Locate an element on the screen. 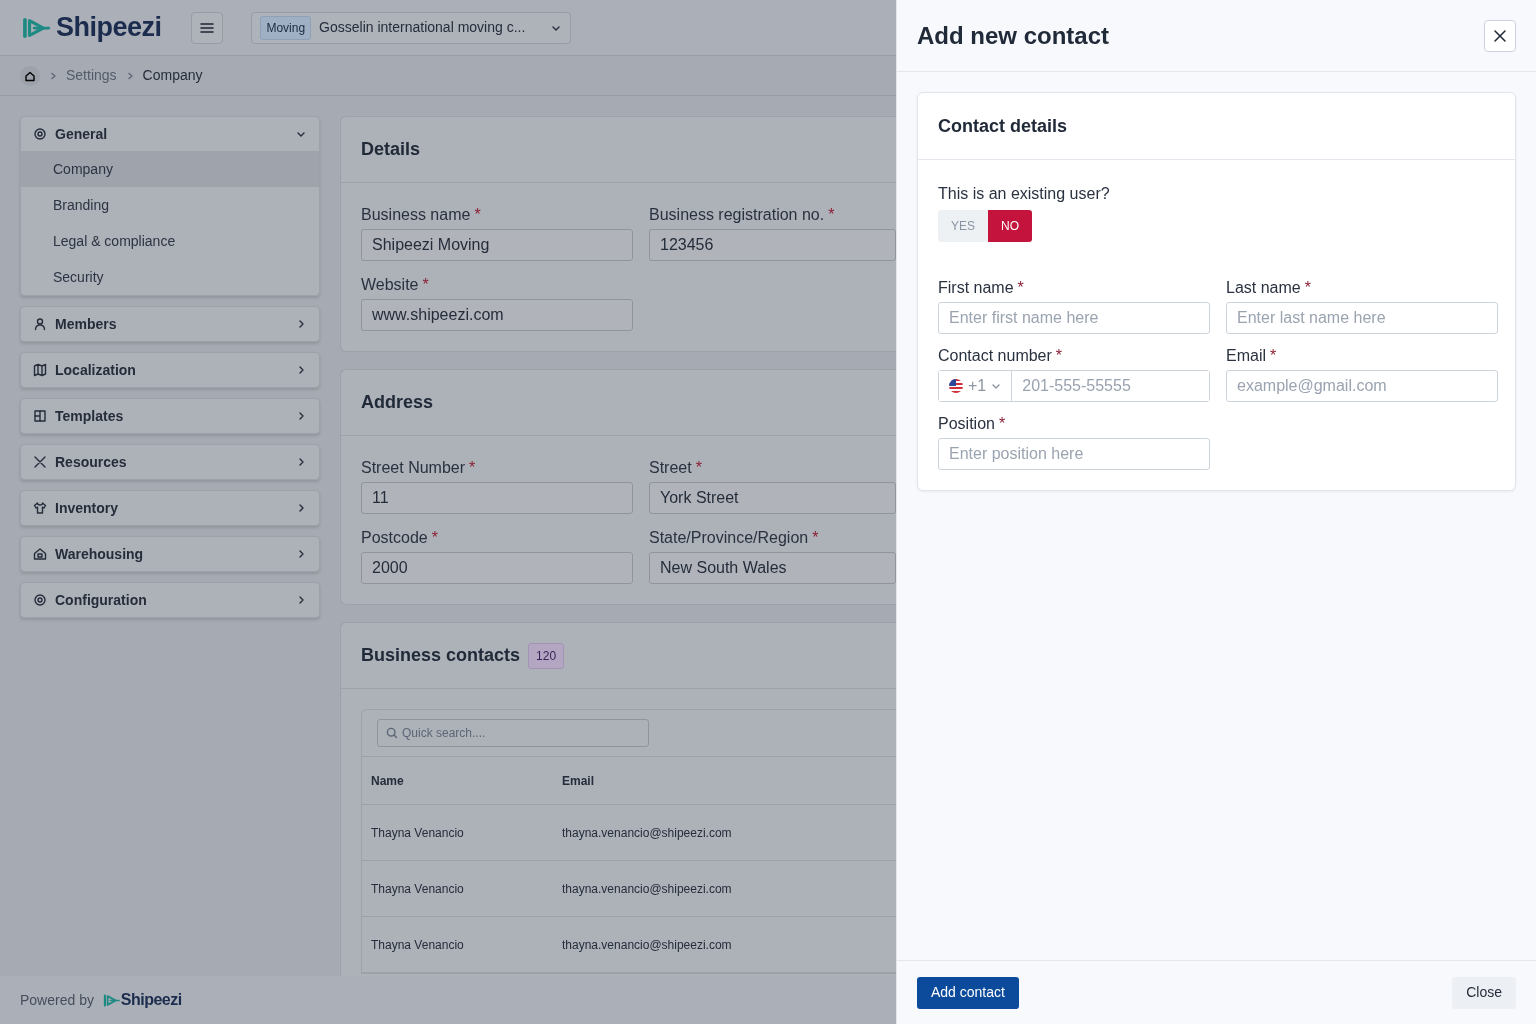  field-label: Business registration no. * is located at coordinates (742, 215).